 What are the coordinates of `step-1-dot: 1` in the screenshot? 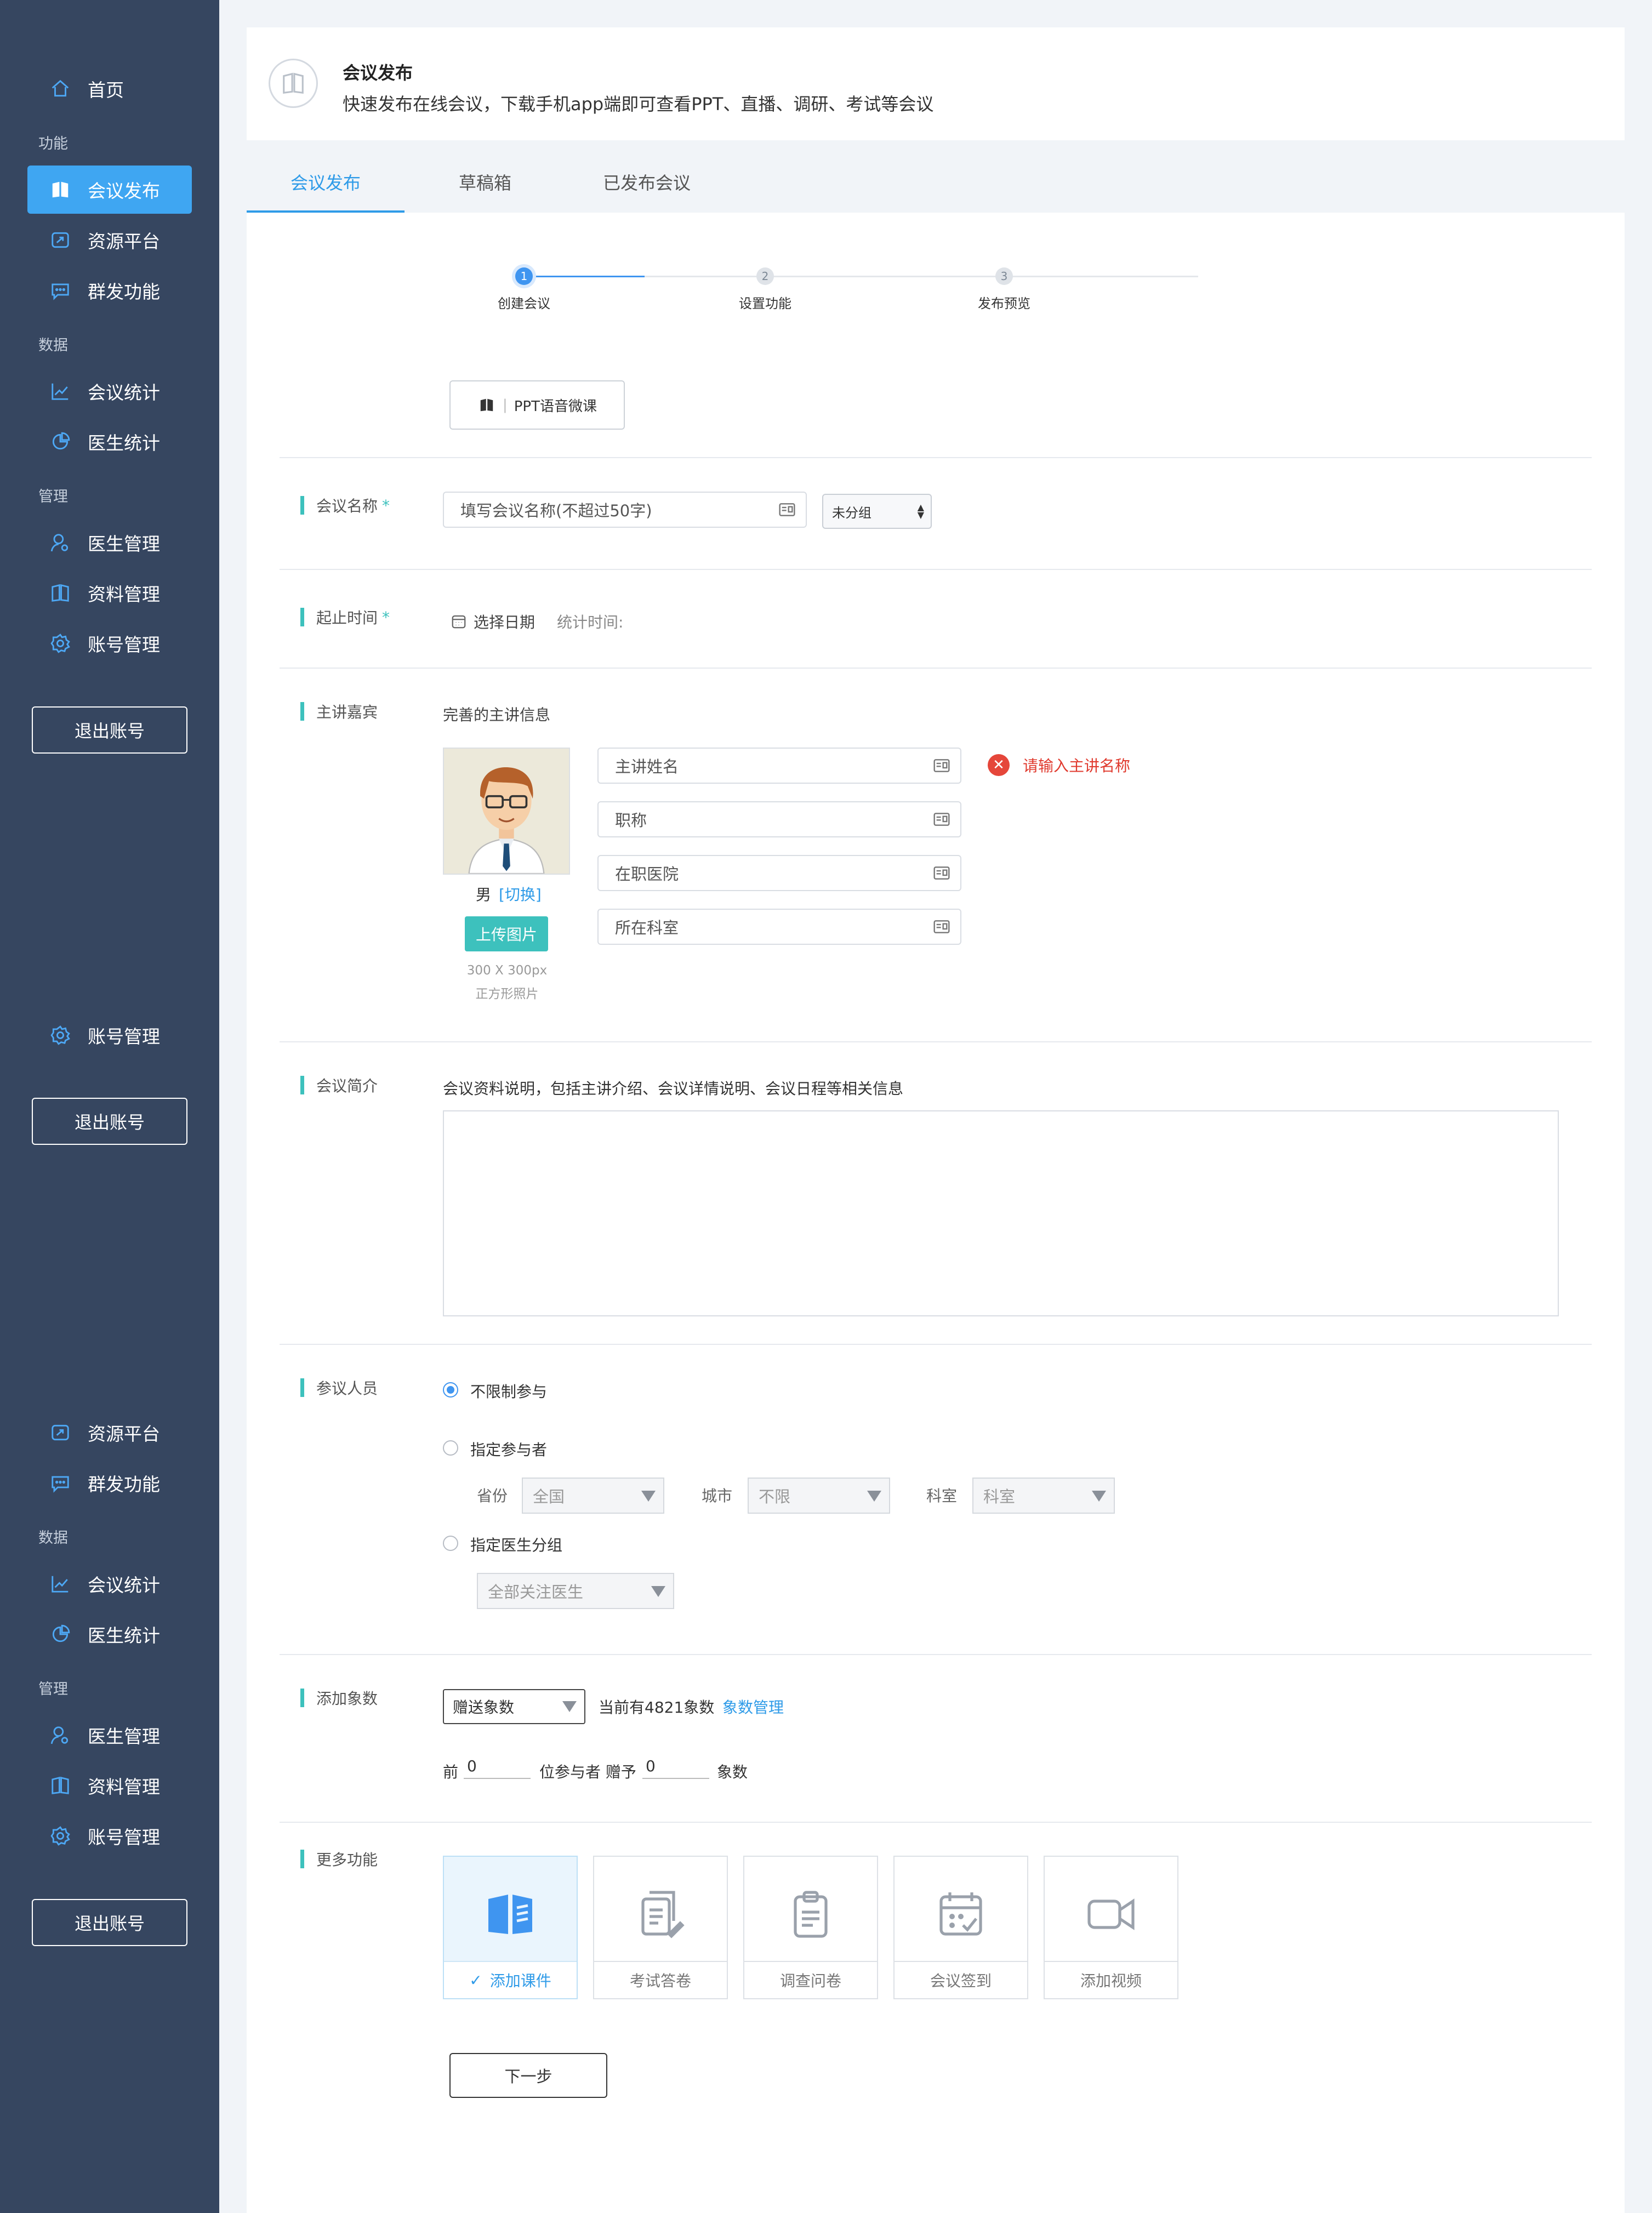 It's located at (524, 276).